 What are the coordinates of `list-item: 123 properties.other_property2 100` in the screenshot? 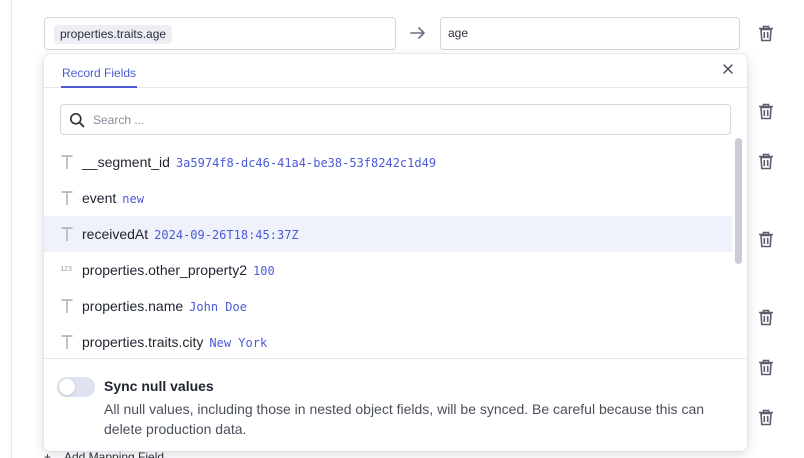 It's located at (388, 270).